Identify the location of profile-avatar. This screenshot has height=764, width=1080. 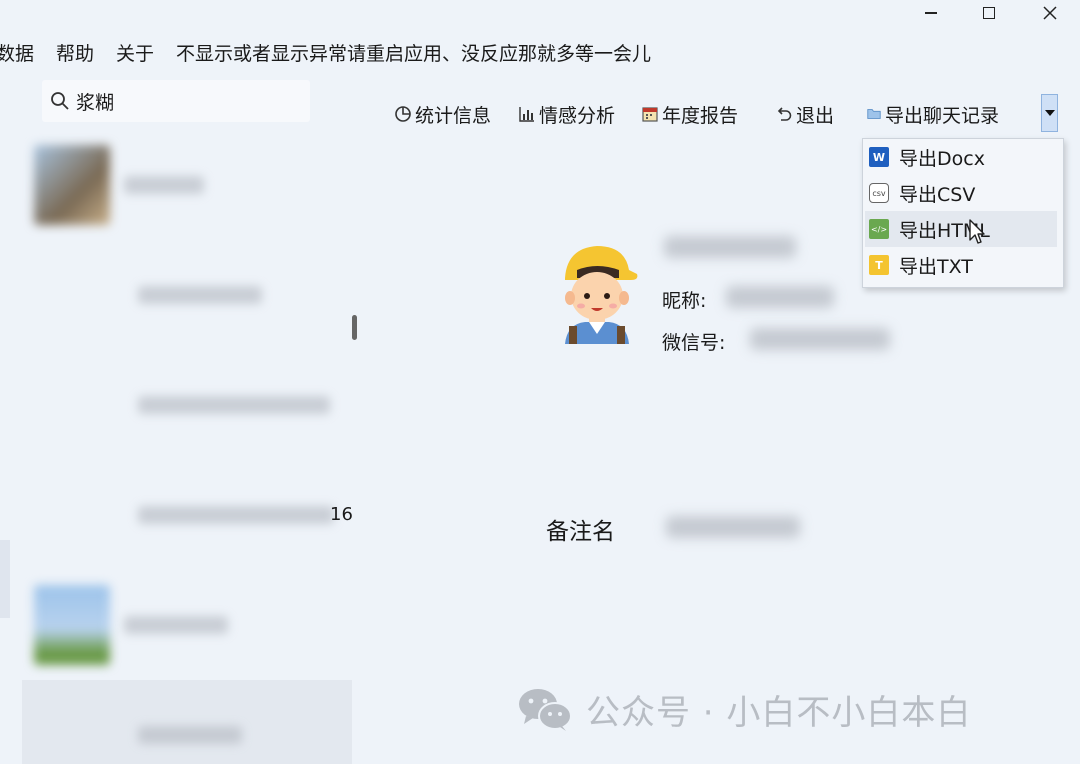
(601, 295).